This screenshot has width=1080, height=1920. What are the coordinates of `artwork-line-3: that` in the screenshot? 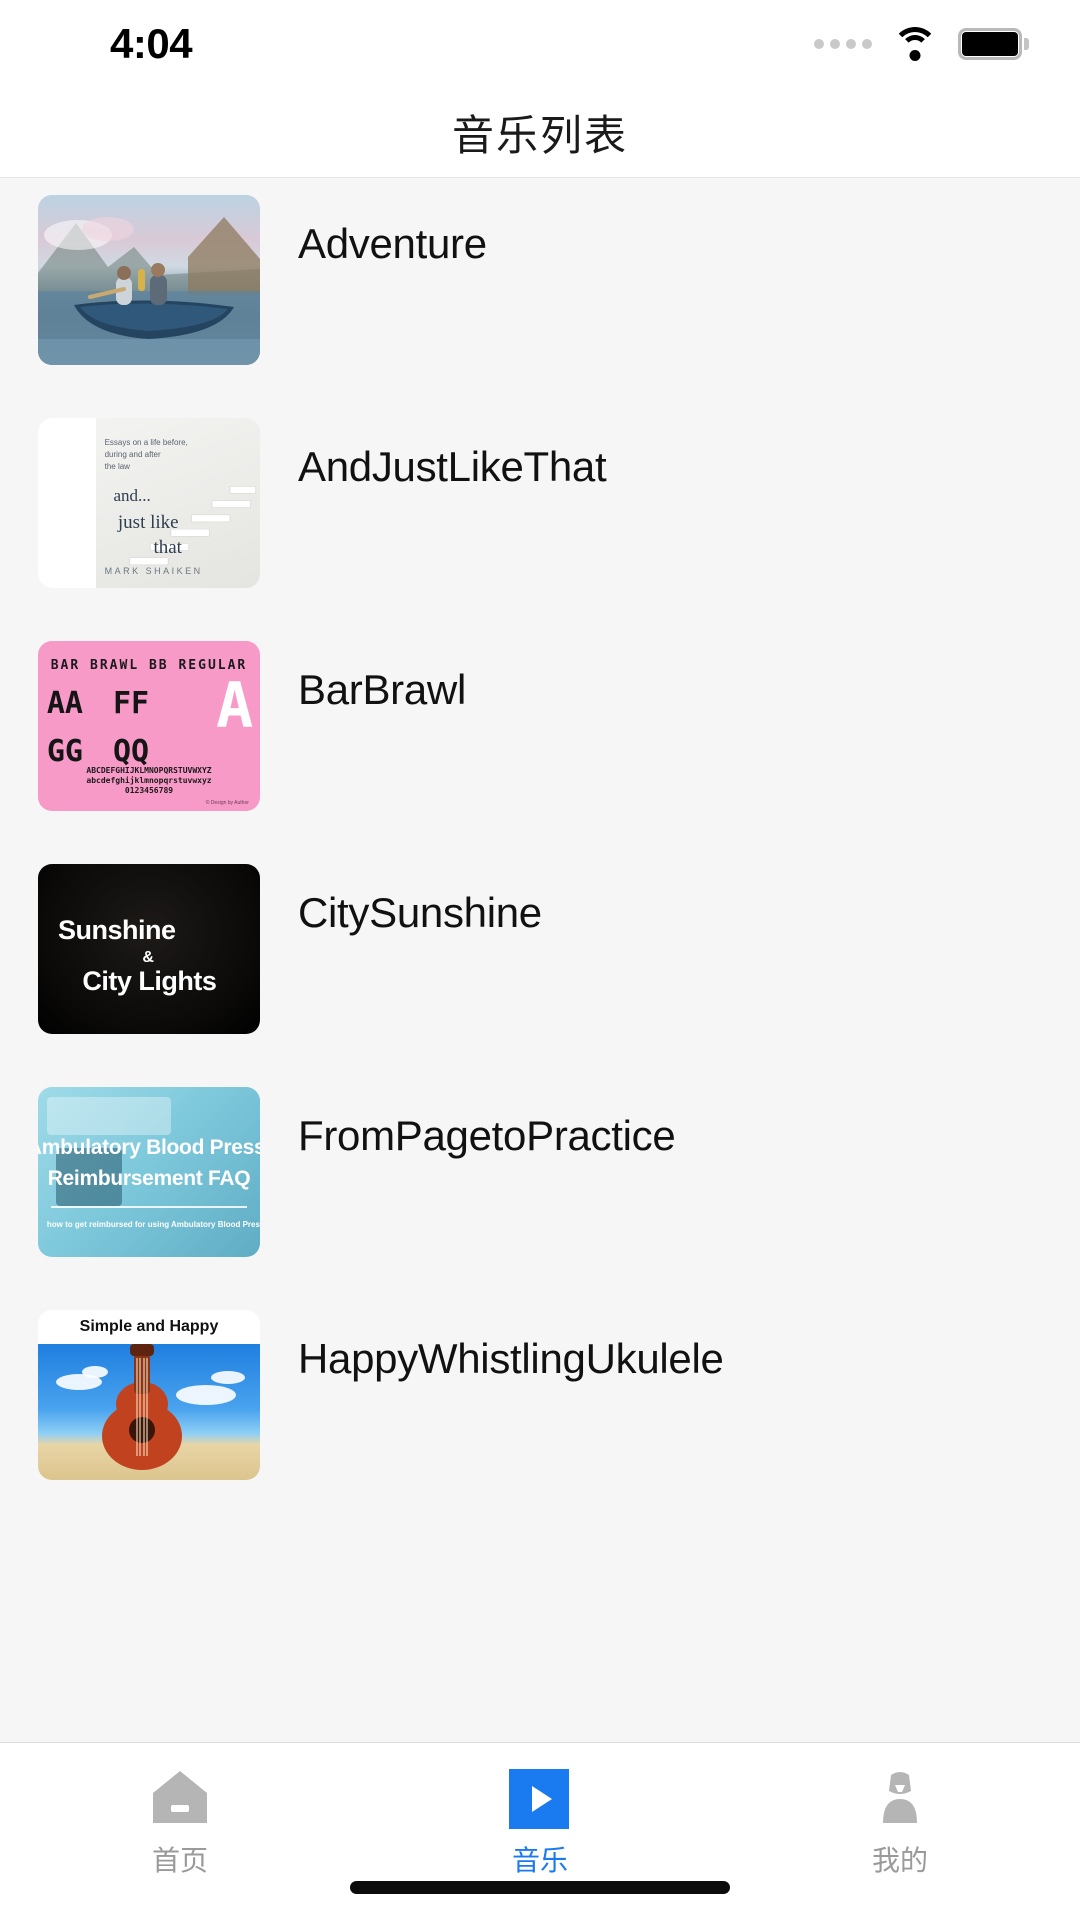 It's located at (167, 547).